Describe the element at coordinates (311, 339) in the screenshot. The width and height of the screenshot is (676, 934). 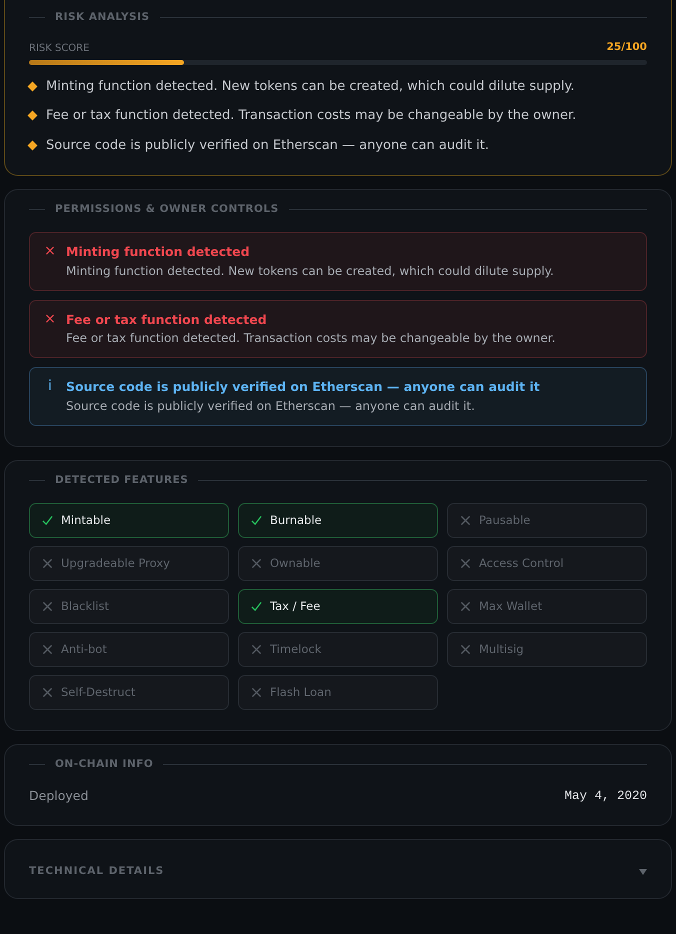
I see `alert-text: Fee or tax function detected. Transaction costs may be changeable by the owner.` at that location.